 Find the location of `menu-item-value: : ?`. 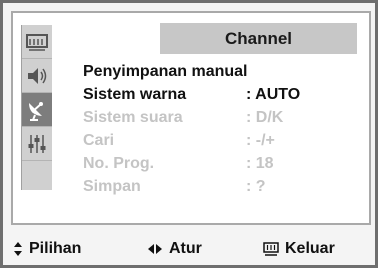

menu-item-value: : ? is located at coordinates (256, 186).